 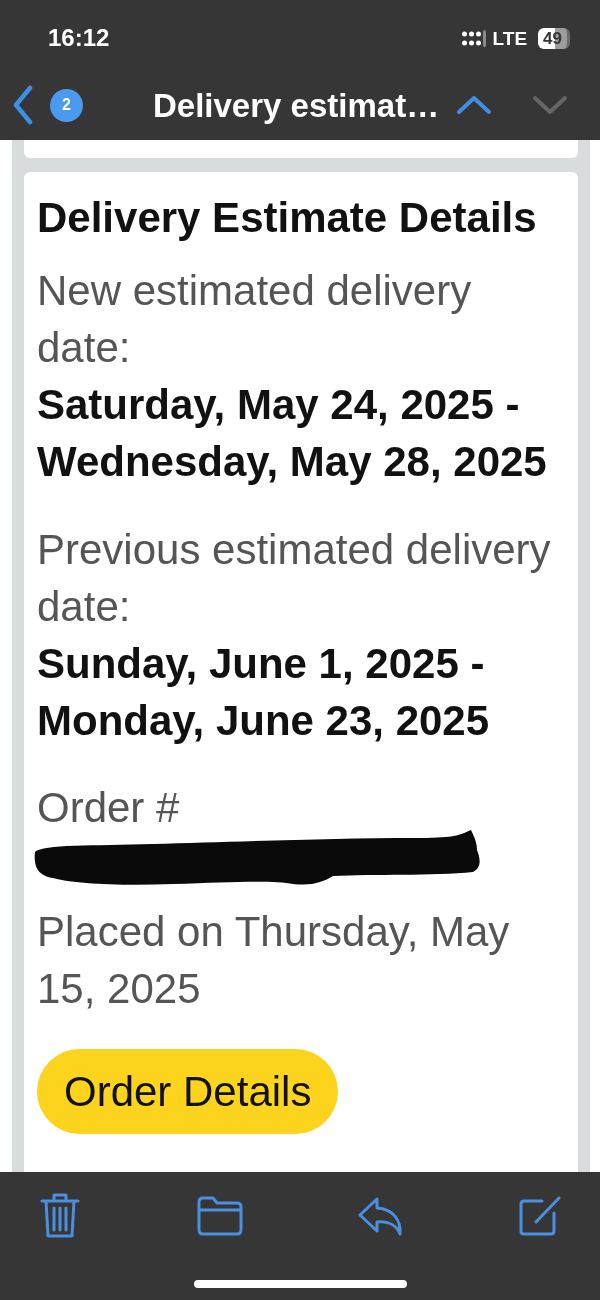 What do you see at coordinates (292, 433) in the screenshot?
I see `delivery-date-range: Saturday, May 24, 2025 - Wednesday, May 28, 2025` at bounding box center [292, 433].